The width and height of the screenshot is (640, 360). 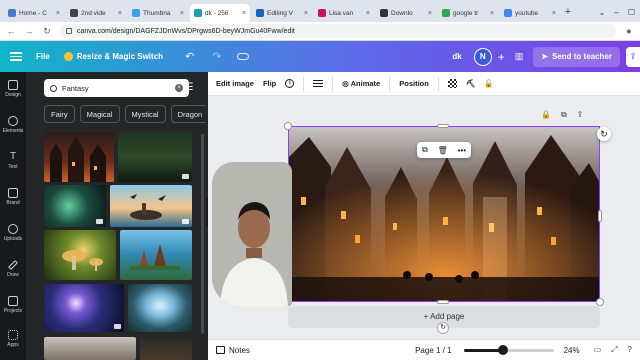 I want to click on add-collaborator-button: +, so click(x=501, y=57).